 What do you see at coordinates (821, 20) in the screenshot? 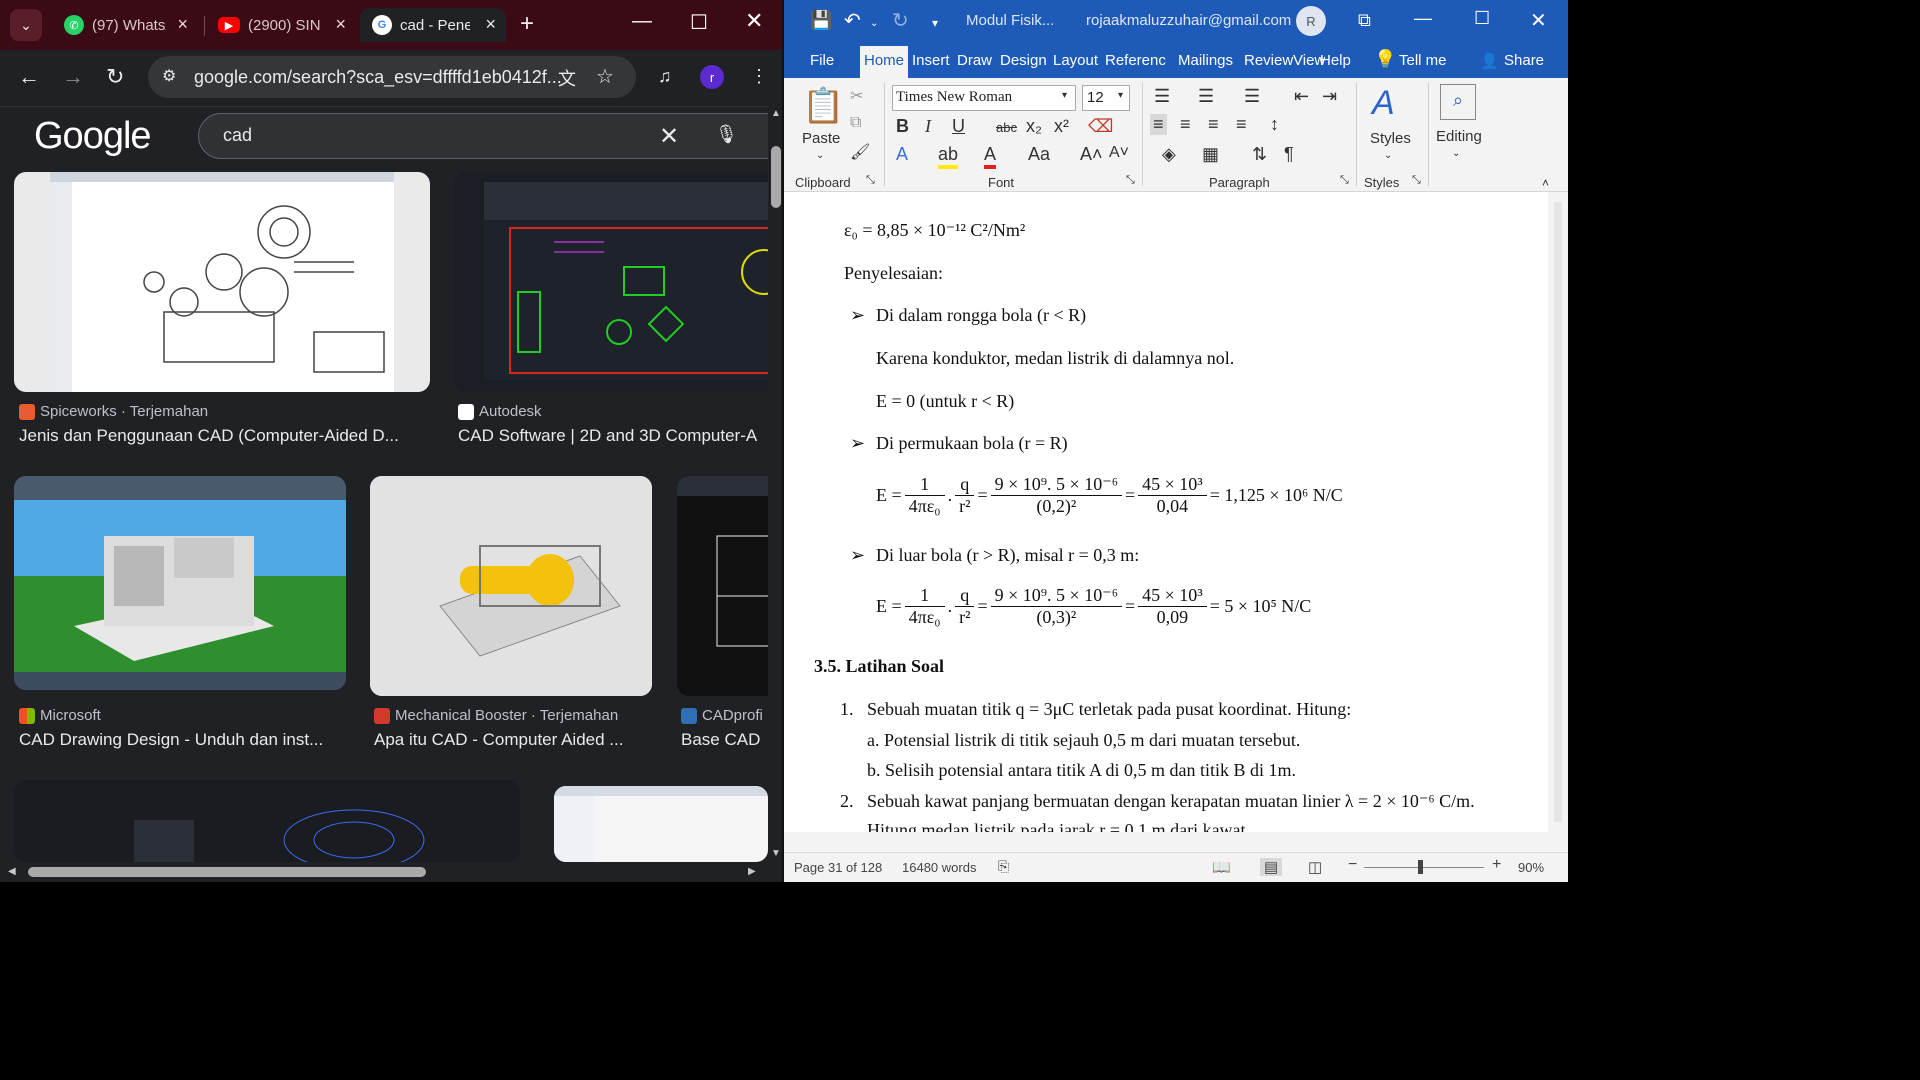
I see `save-icon: 💾` at bounding box center [821, 20].